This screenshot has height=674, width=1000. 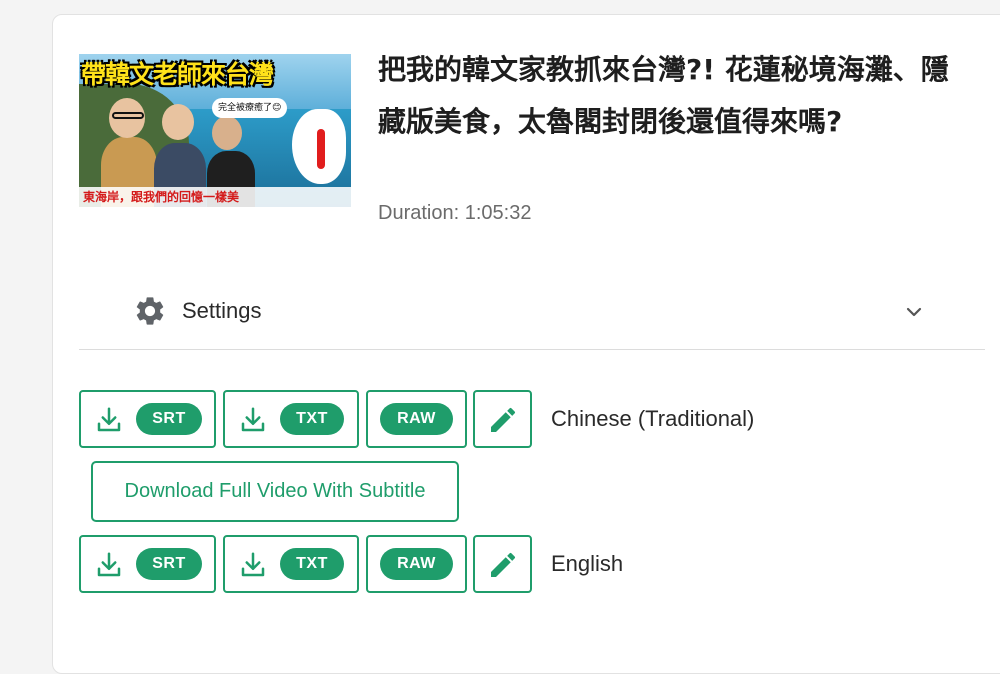 I want to click on settings-label: Settings, so click(x=222, y=310).